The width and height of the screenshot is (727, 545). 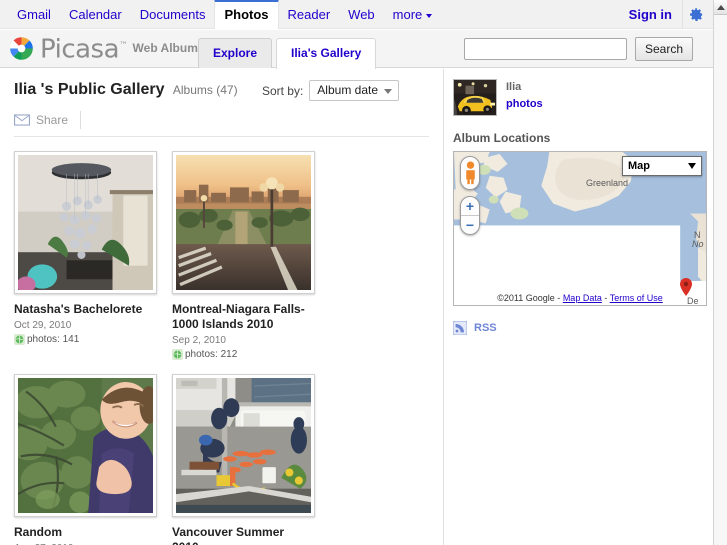 I want to click on map-data-link: Map Data, so click(x=582, y=298).